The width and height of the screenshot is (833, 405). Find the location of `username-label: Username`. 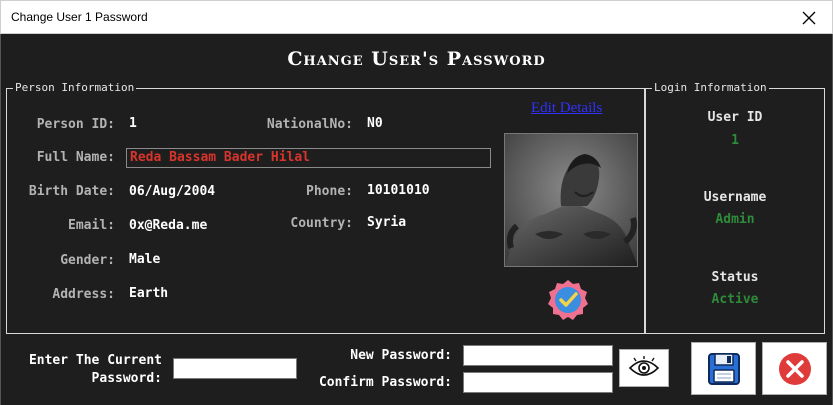

username-label: Username is located at coordinates (735, 197).